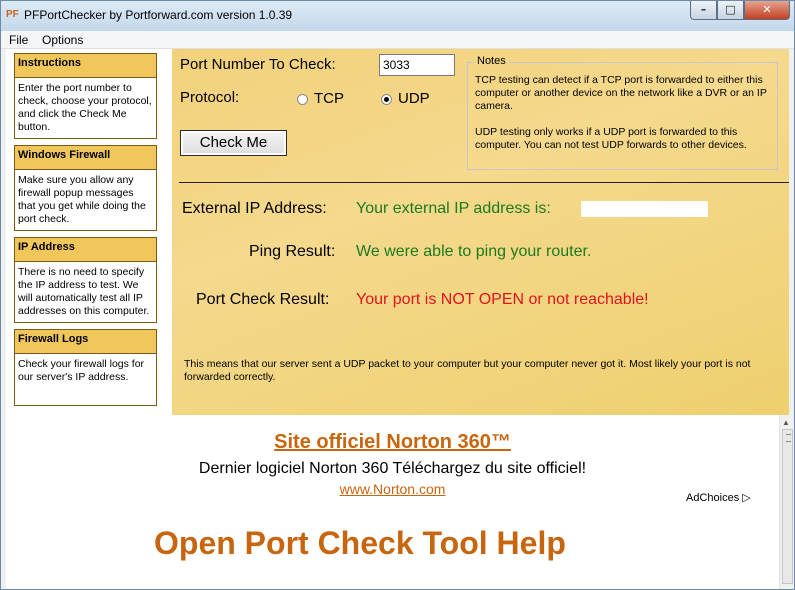  I want to click on adchoices-icon: ▷, so click(746, 498).